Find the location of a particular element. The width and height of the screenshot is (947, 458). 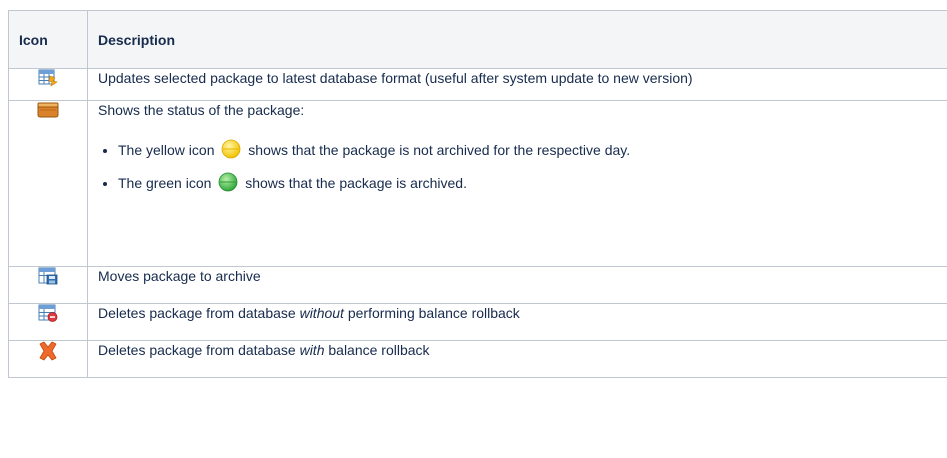

status-list: The yellow icon is located at coordinates (522, 165).